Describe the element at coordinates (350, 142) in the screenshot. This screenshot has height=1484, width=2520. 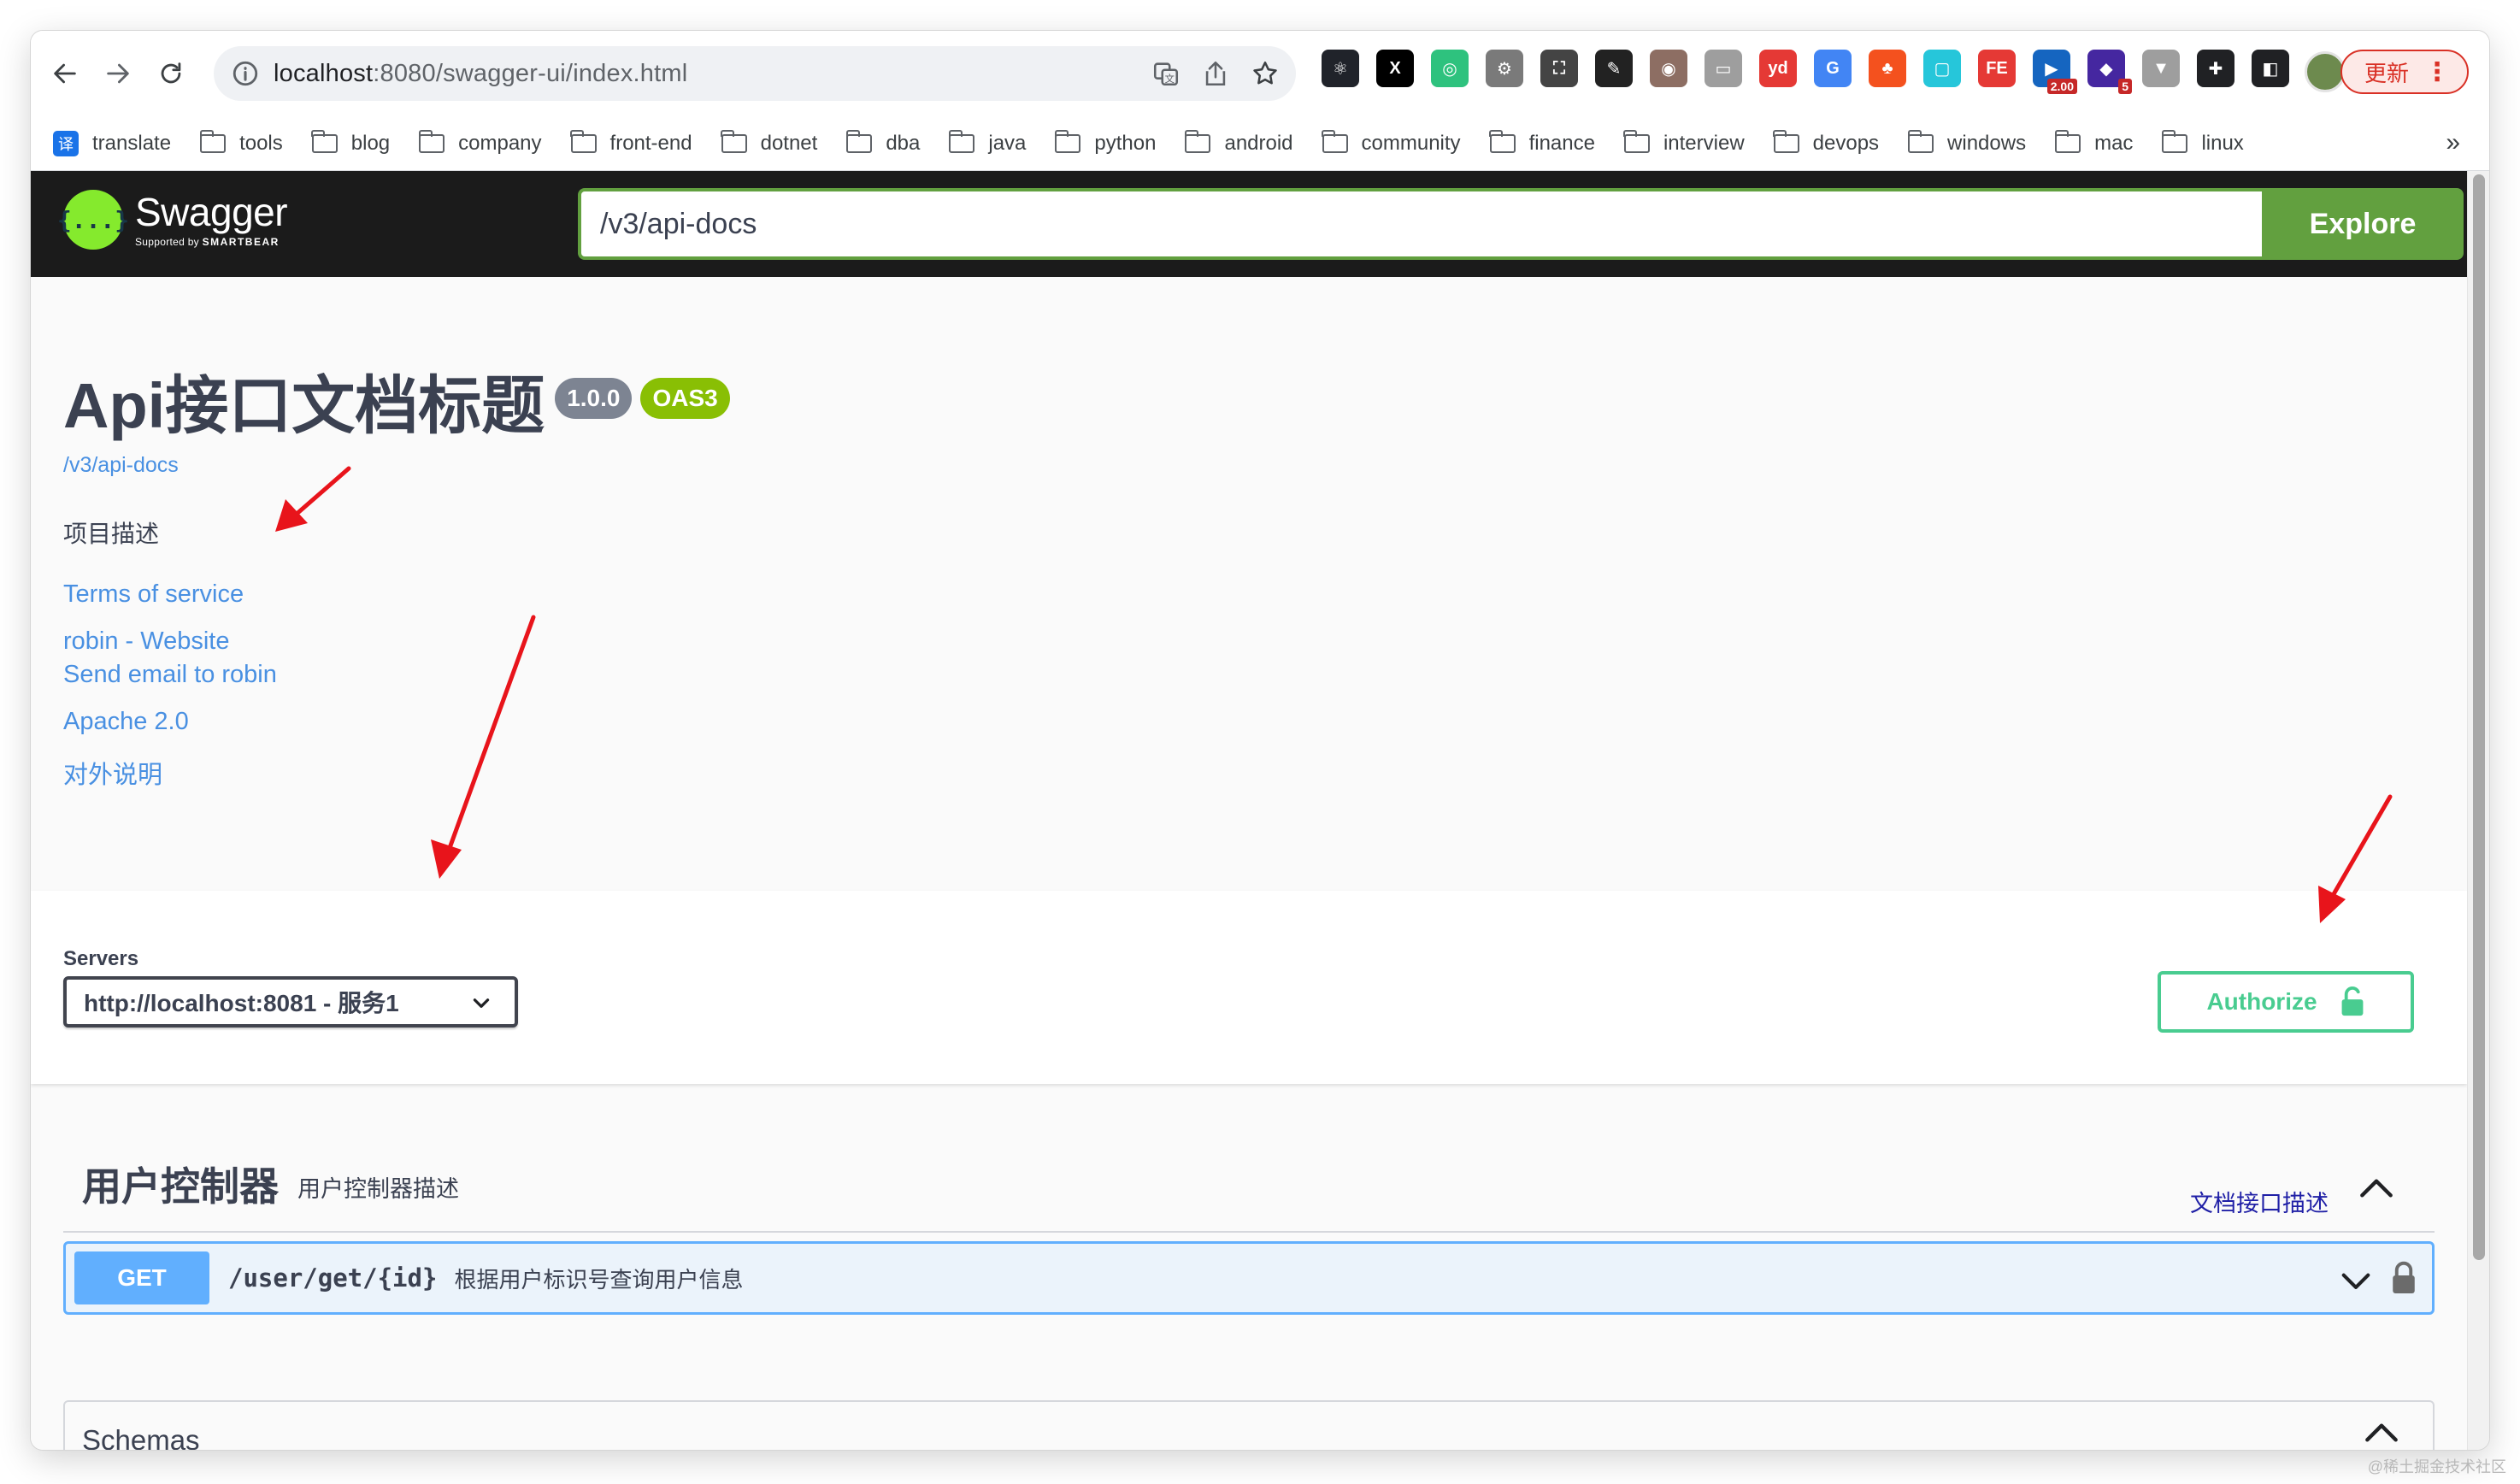
I see `bookmark-blog: blog` at that location.